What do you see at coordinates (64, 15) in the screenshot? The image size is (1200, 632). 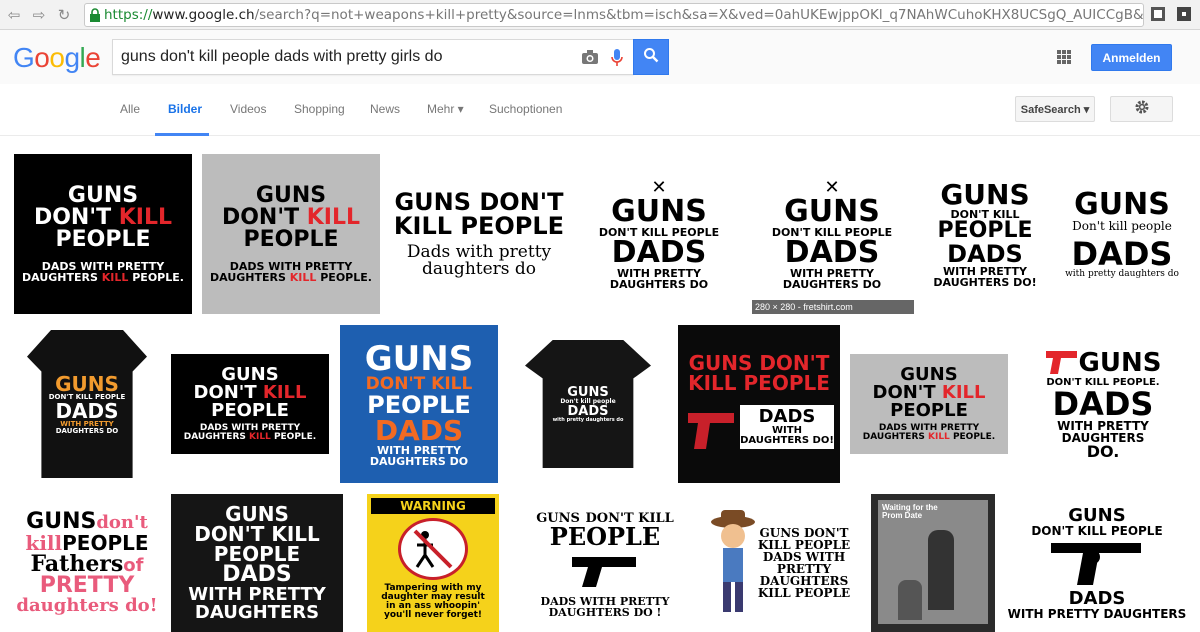 I see `reload-icon: ↻` at bounding box center [64, 15].